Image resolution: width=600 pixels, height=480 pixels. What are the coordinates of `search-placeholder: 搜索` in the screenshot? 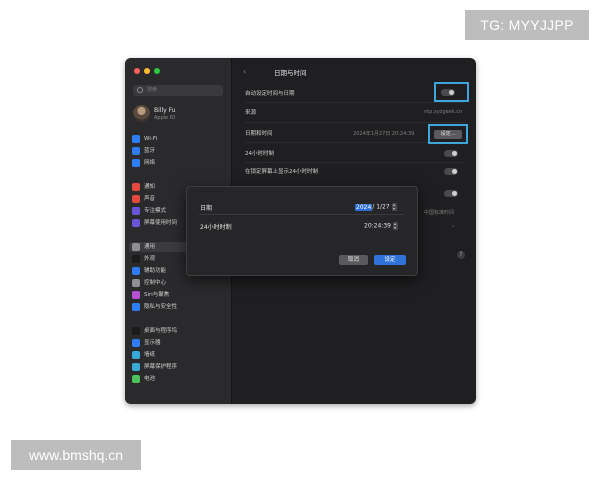 It's located at (152, 90).